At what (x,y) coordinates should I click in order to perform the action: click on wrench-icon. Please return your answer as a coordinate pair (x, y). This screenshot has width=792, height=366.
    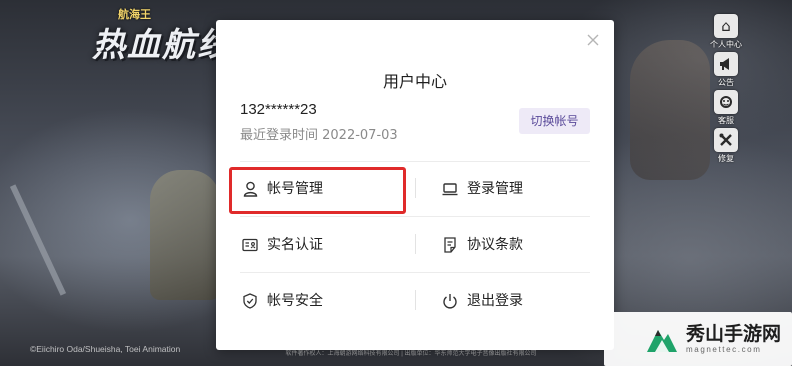
    Looking at the image, I should click on (726, 140).